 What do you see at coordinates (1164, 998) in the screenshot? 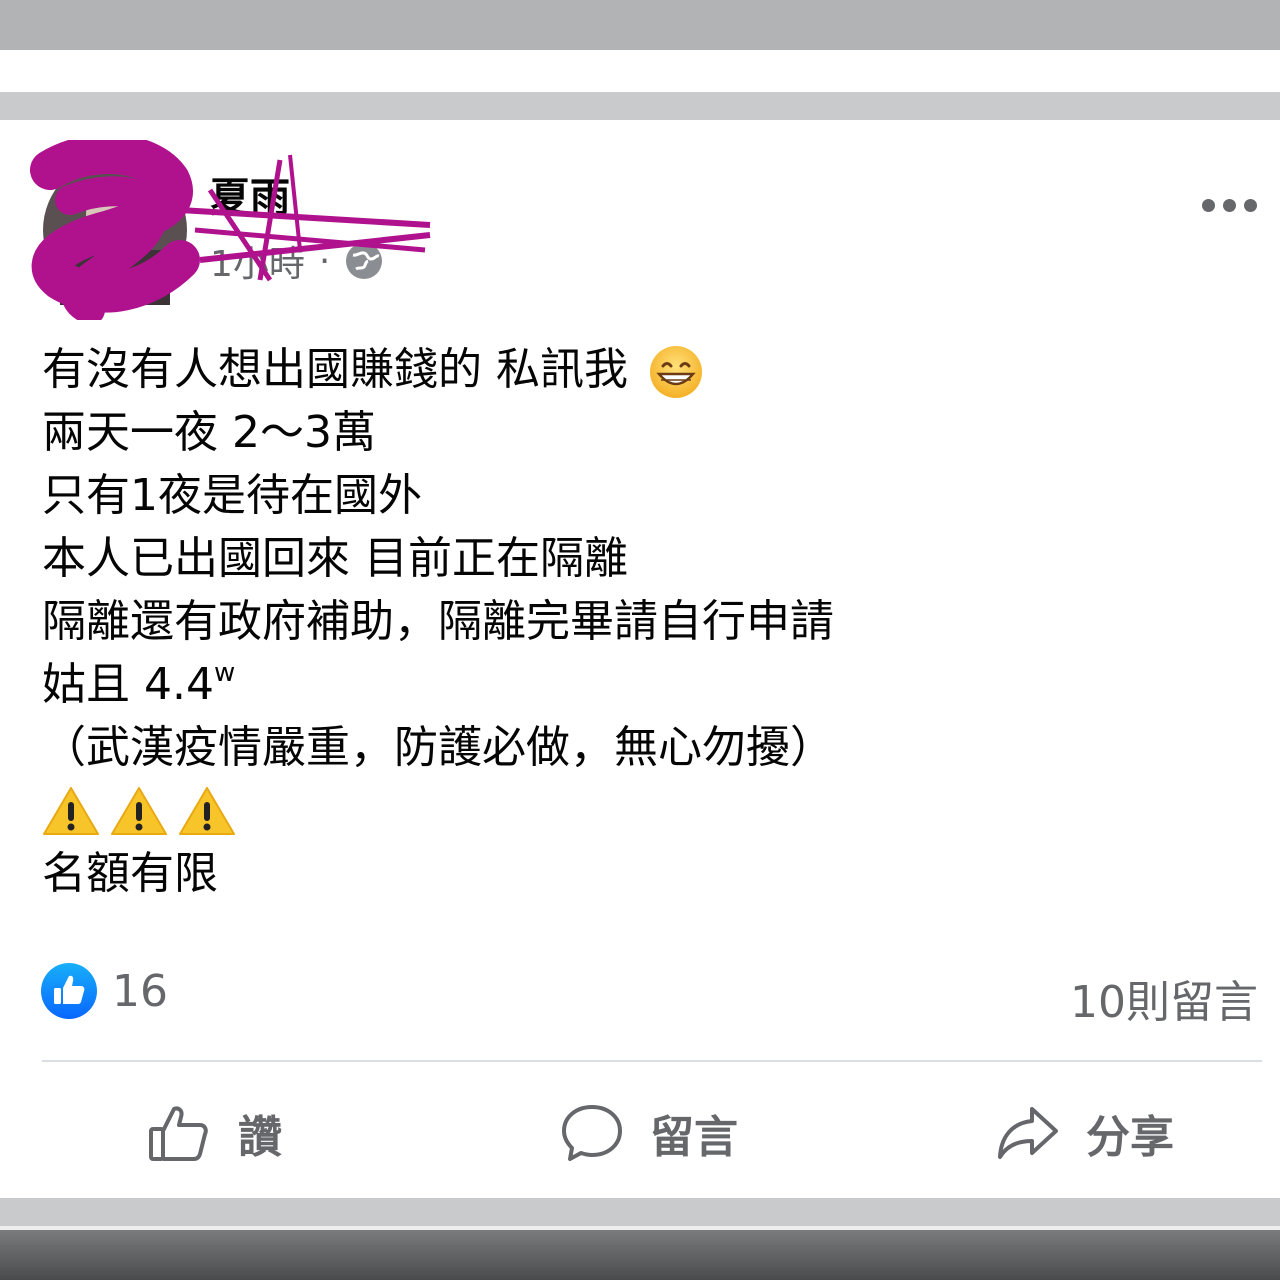
I see `comments-count: 10則留言` at bounding box center [1164, 998].